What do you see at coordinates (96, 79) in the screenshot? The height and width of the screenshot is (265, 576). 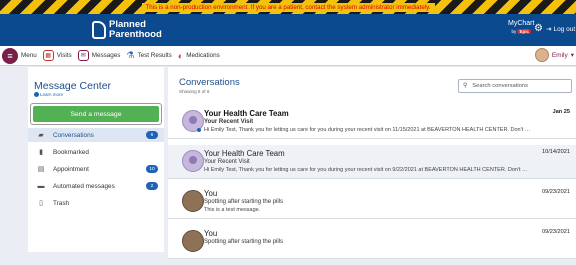 I see `message-center-title: Message Center` at bounding box center [96, 79].